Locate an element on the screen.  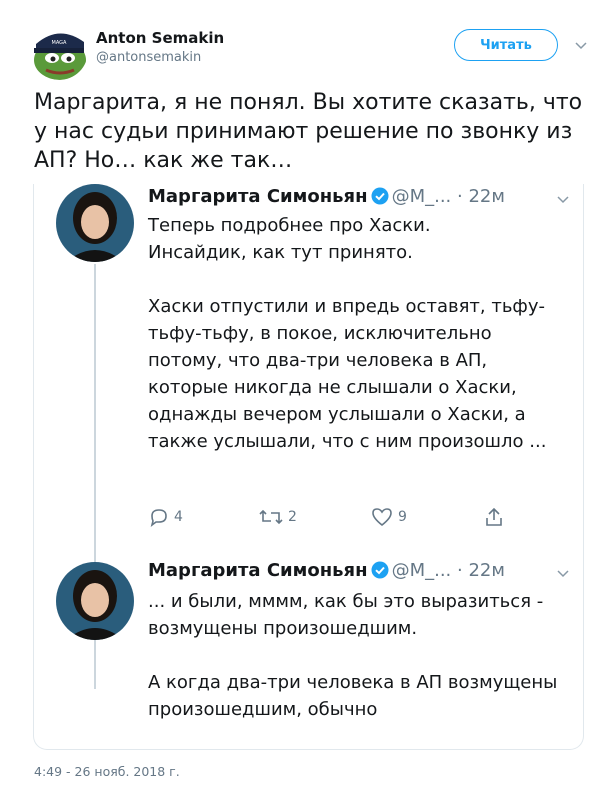
reply-icon is located at coordinates (158, 518).